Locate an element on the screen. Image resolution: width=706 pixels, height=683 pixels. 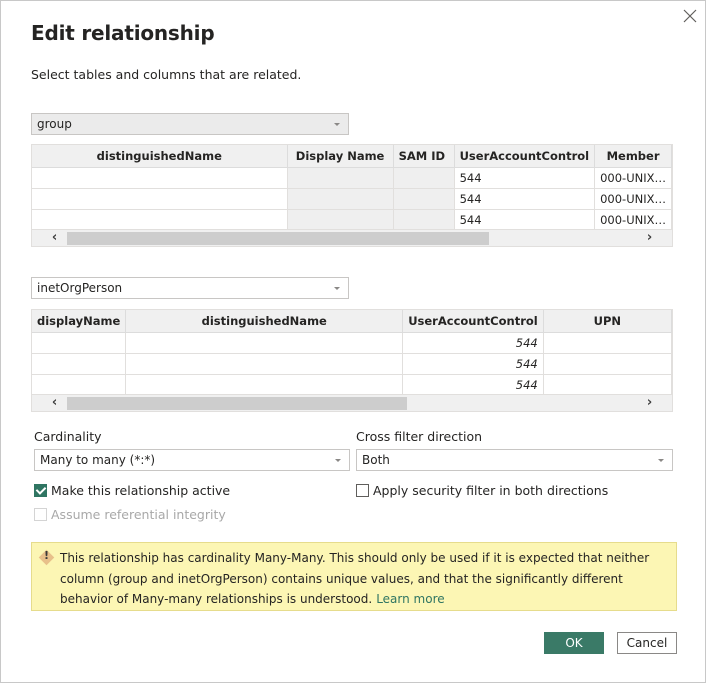
table1-select-value: group is located at coordinates (54, 124).